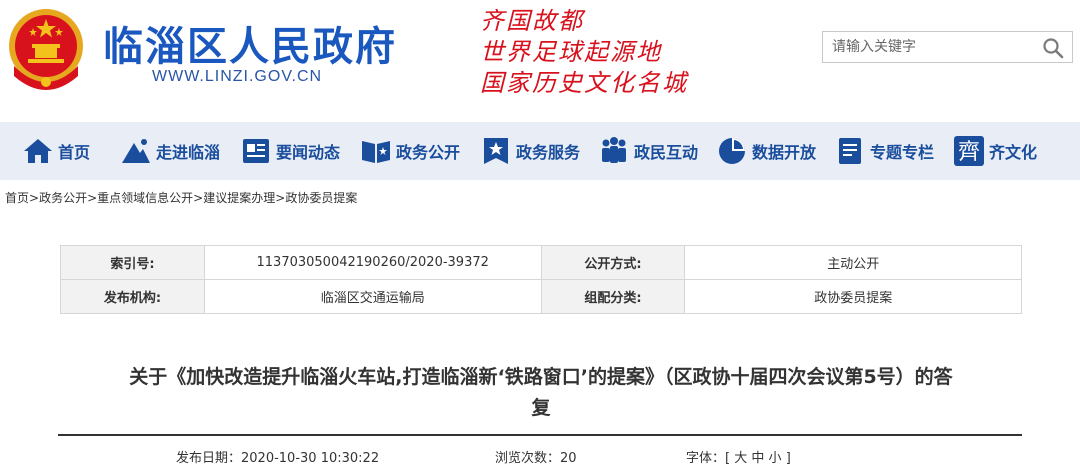 This screenshot has height=466, width=1080. I want to click on nav-item-topics: 专题专栏, so click(884, 151).